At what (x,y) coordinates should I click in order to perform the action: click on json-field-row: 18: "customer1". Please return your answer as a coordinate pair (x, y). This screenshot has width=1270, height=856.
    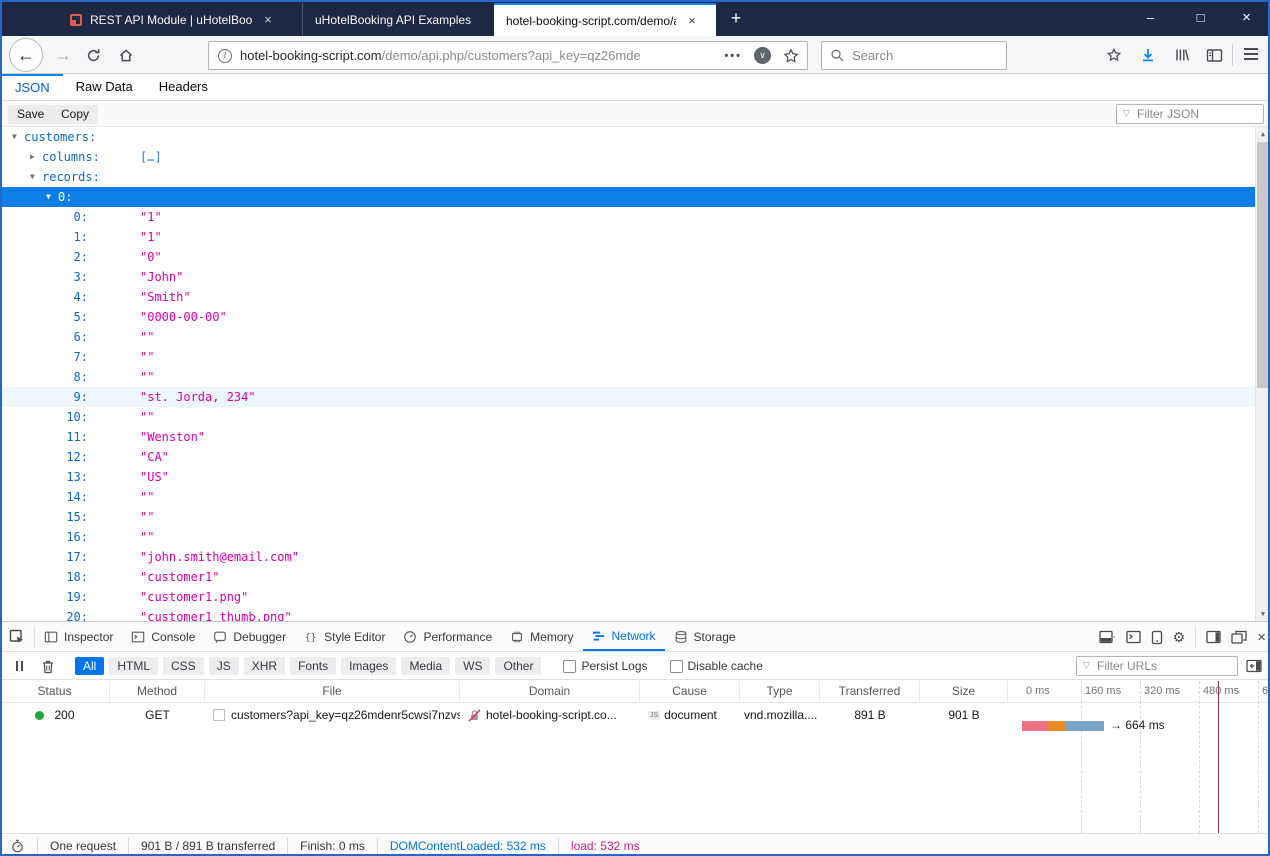
    Looking at the image, I should click on (627, 577).